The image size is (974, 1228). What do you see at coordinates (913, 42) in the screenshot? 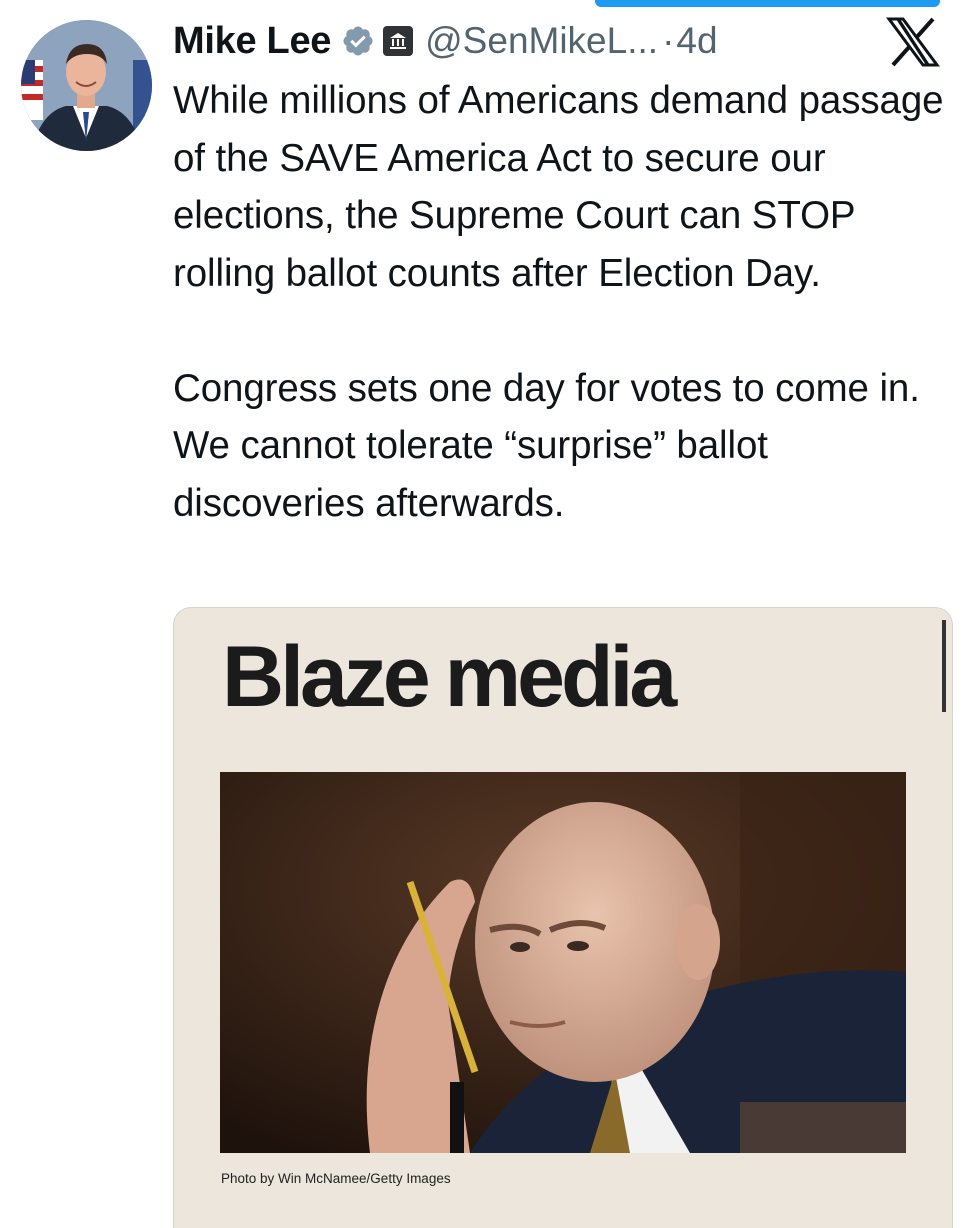
I see `x-logo-icon` at bounding box center [913, 42].